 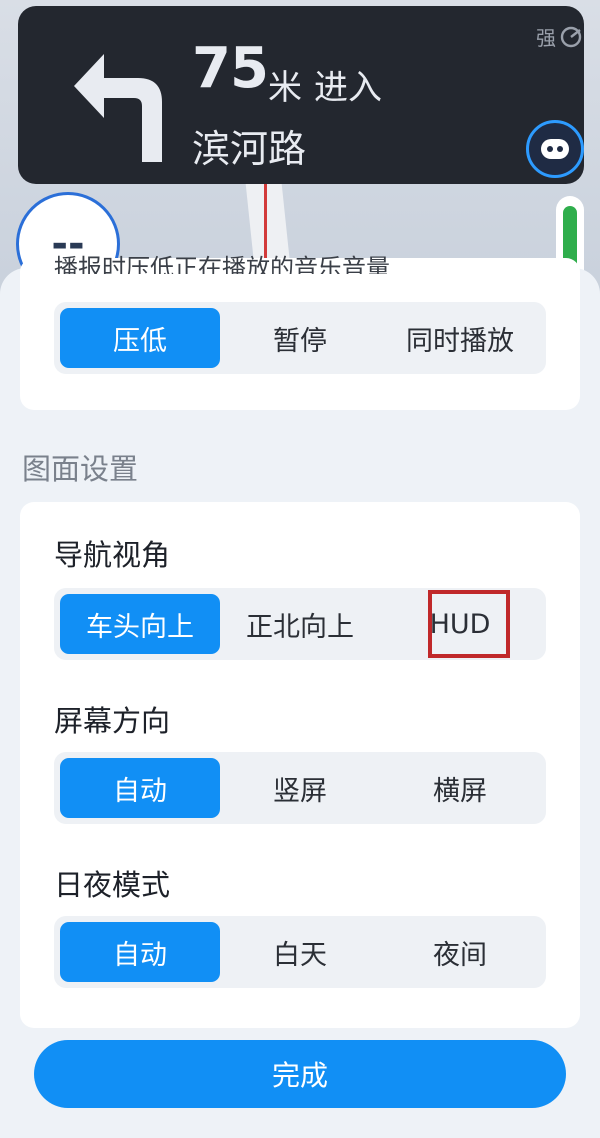 I want to click on navigation-banner: 75 米 进入 滨河路 强, so click(x=301, y=95).